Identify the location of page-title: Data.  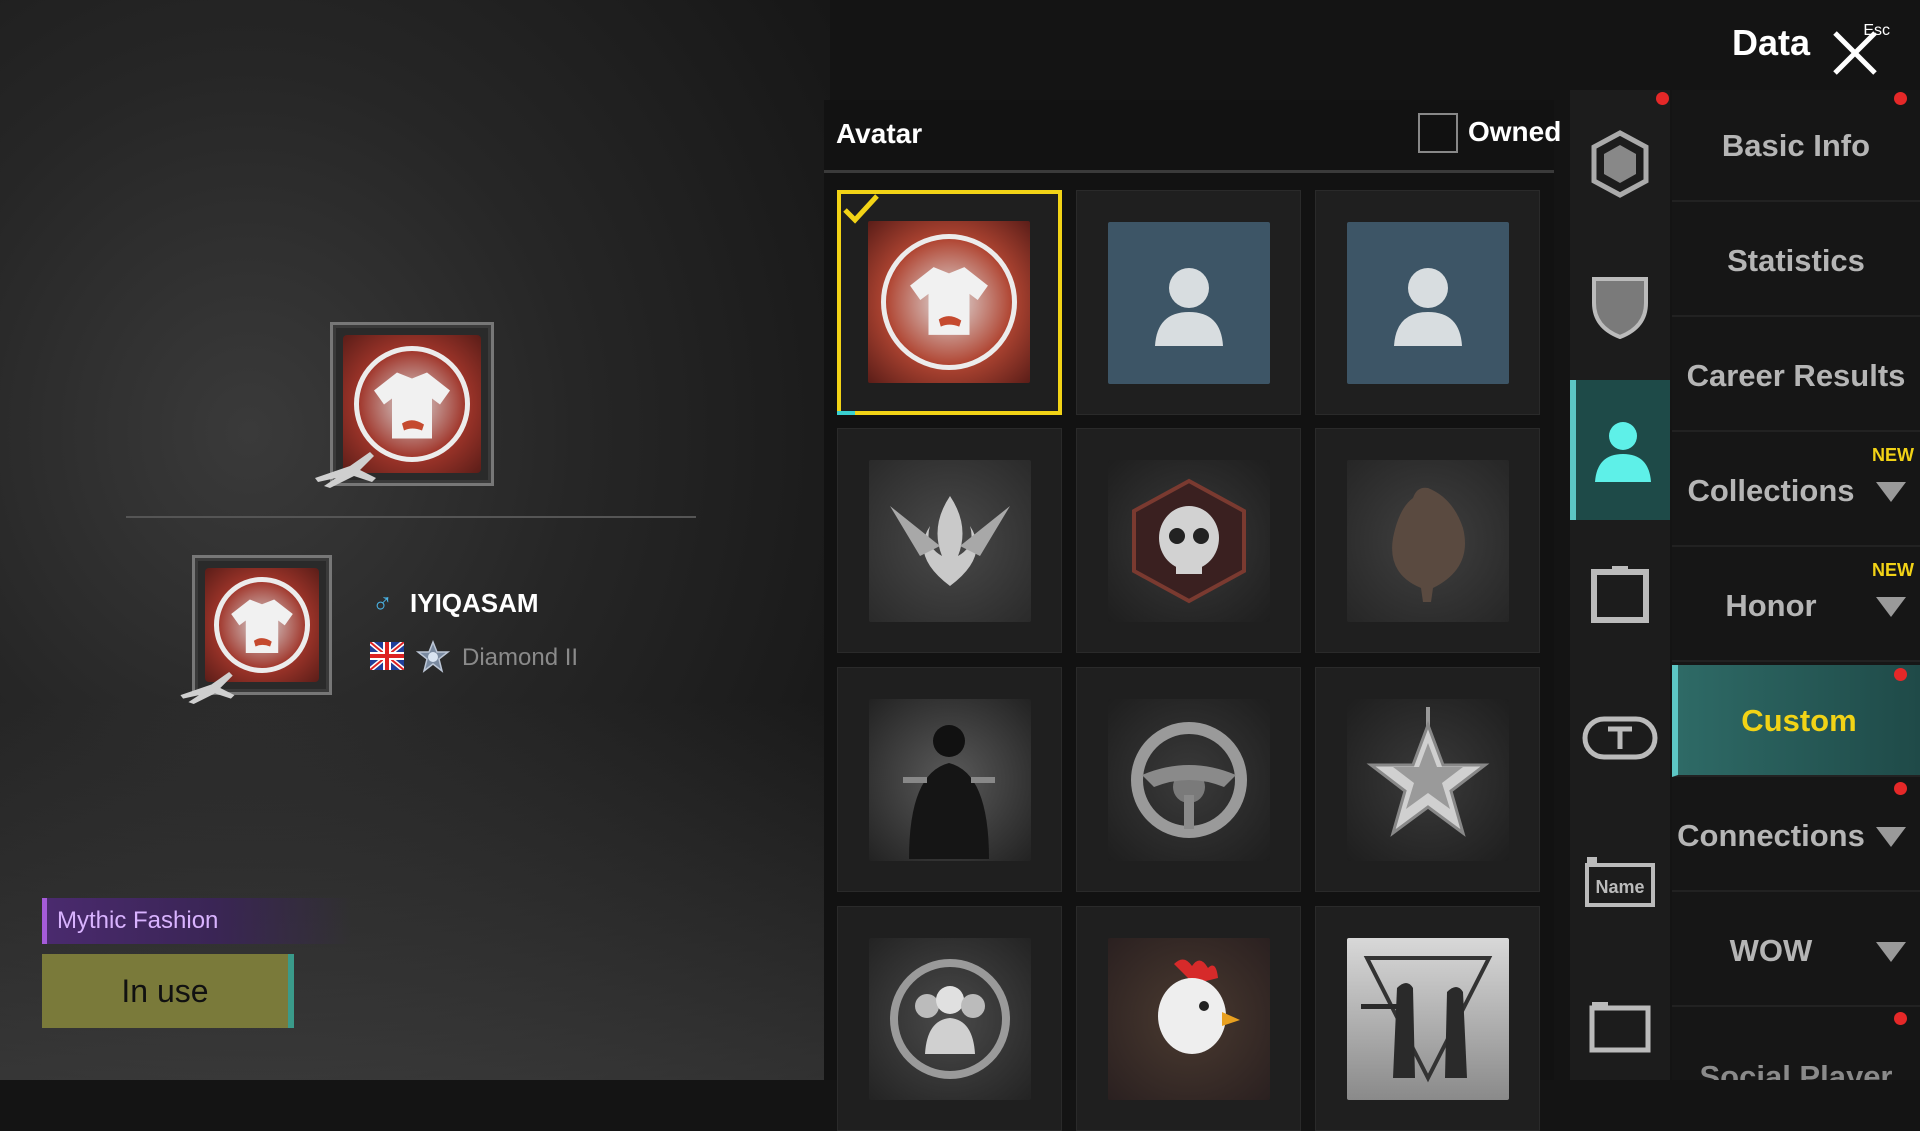
(1770, 42).